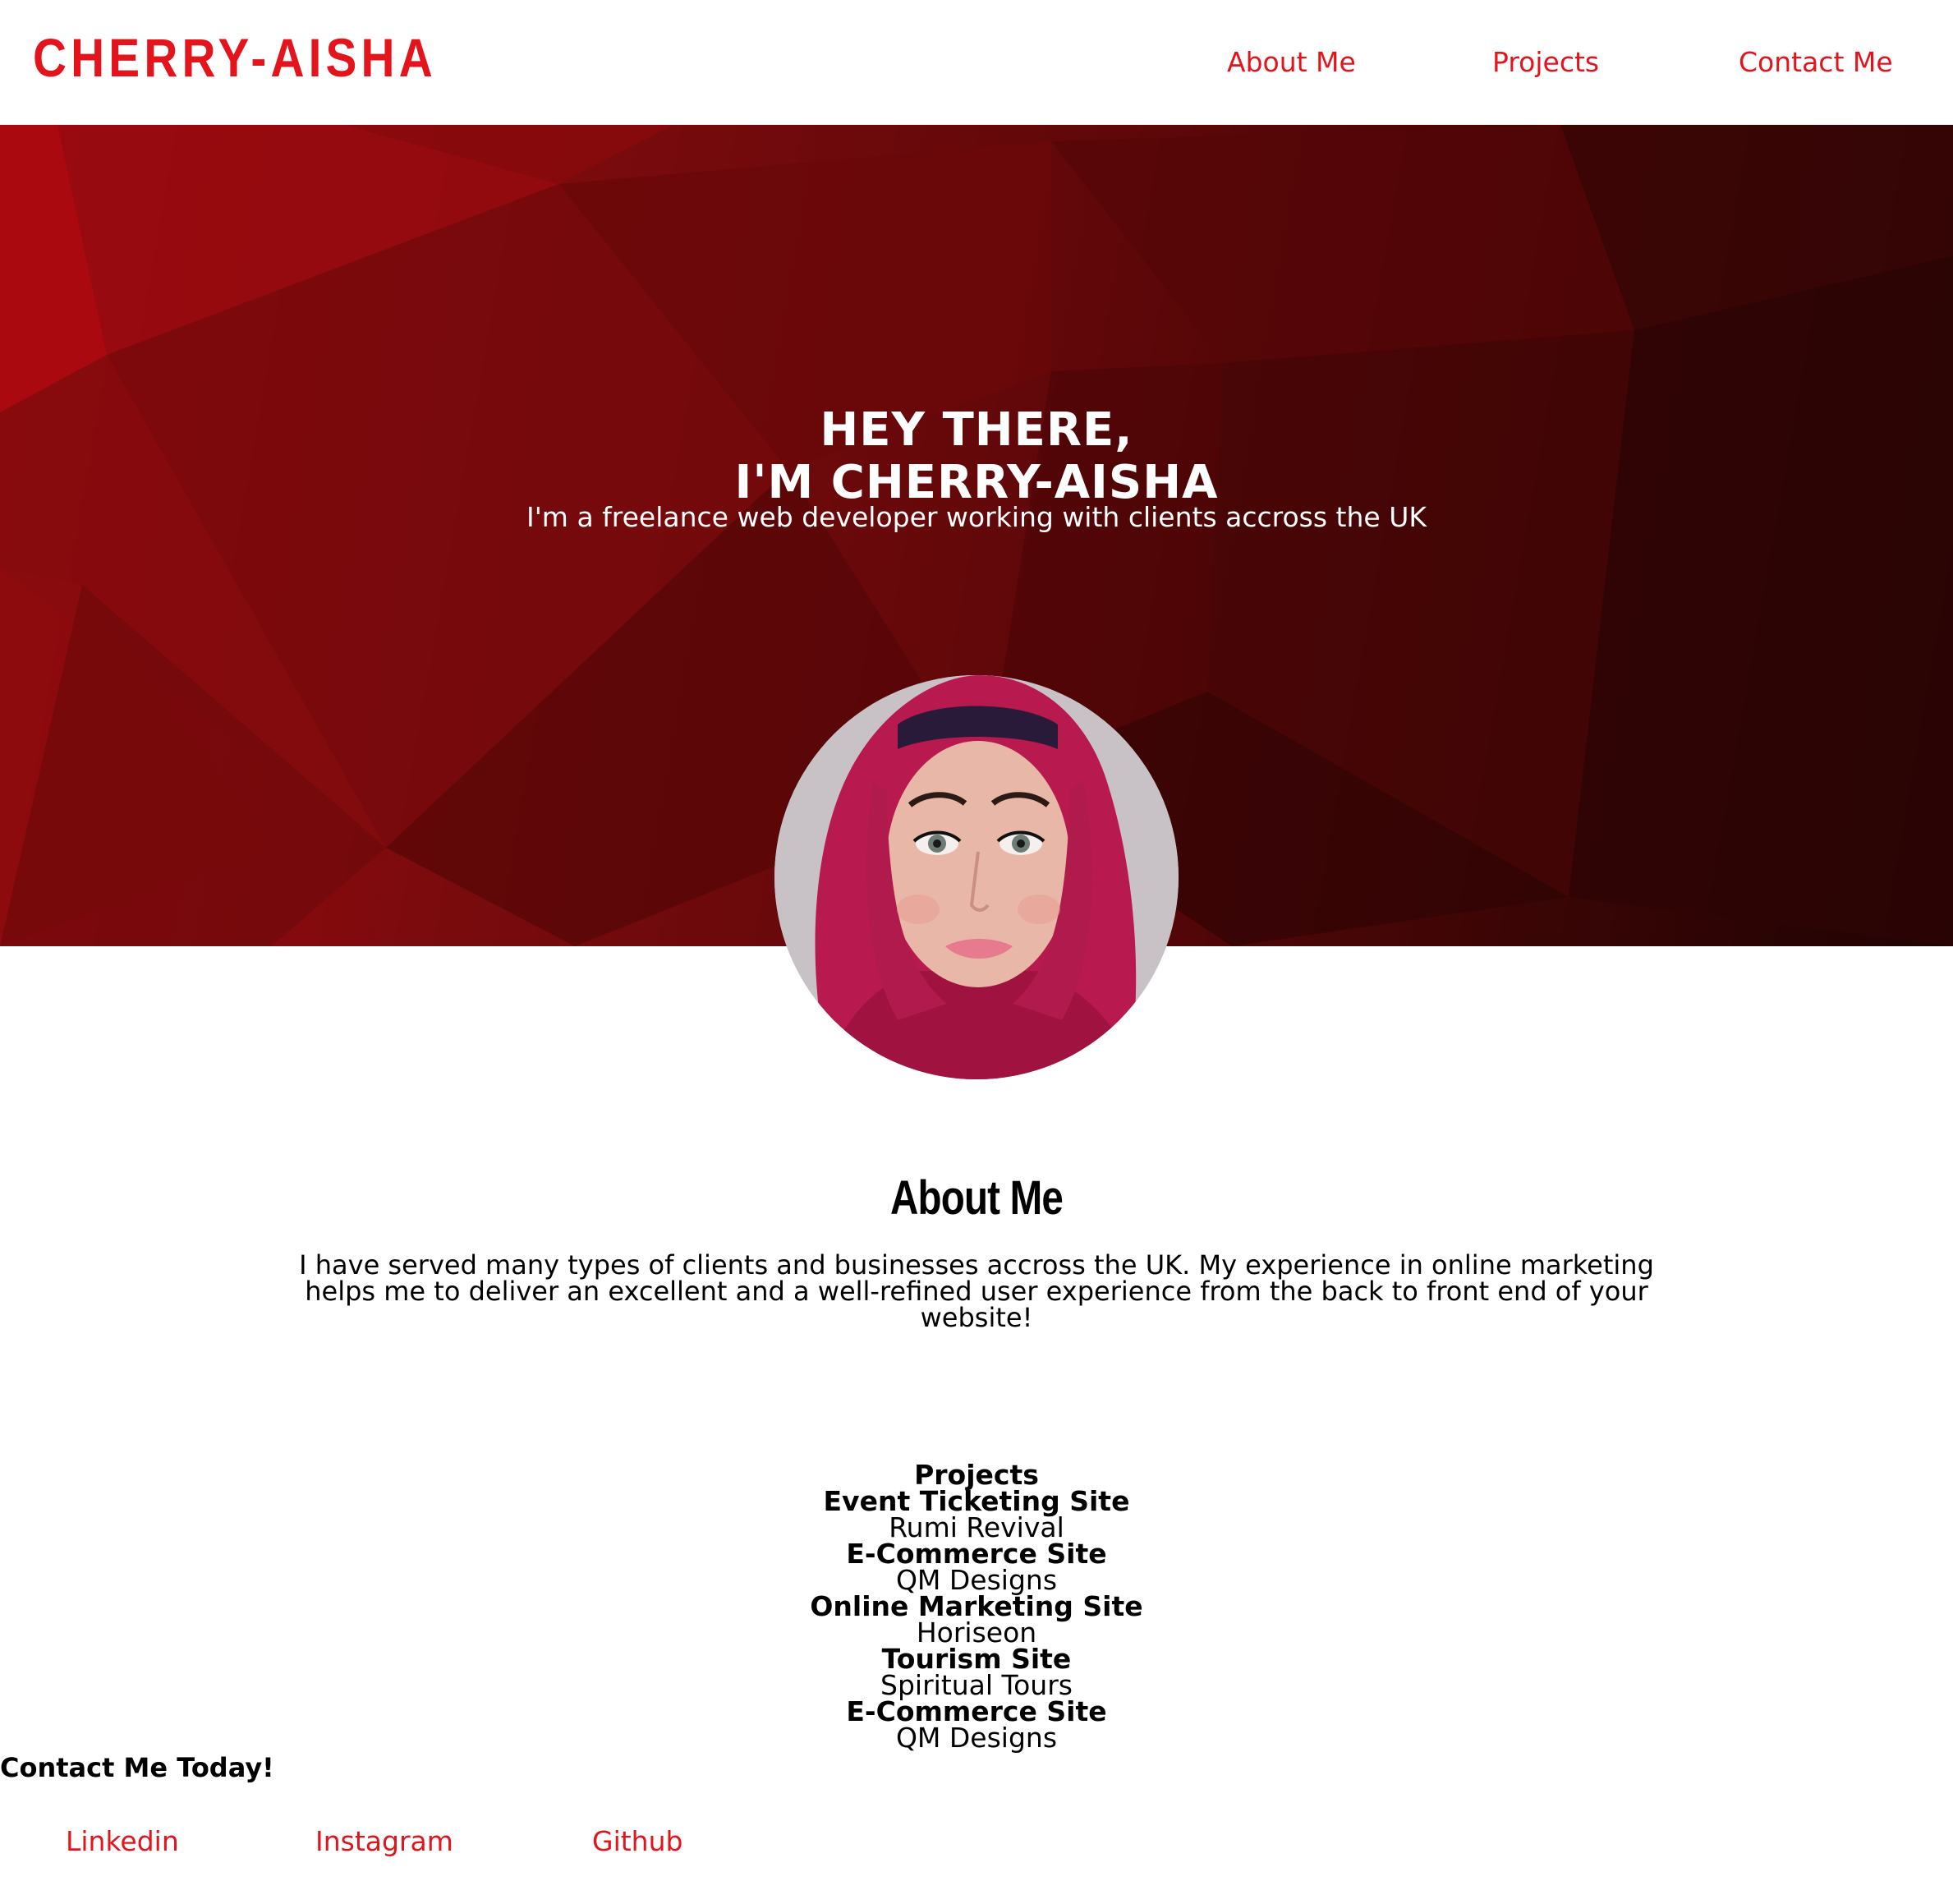  I want to click on contact-heading: Contact Me Today!, so click(137, 1767).